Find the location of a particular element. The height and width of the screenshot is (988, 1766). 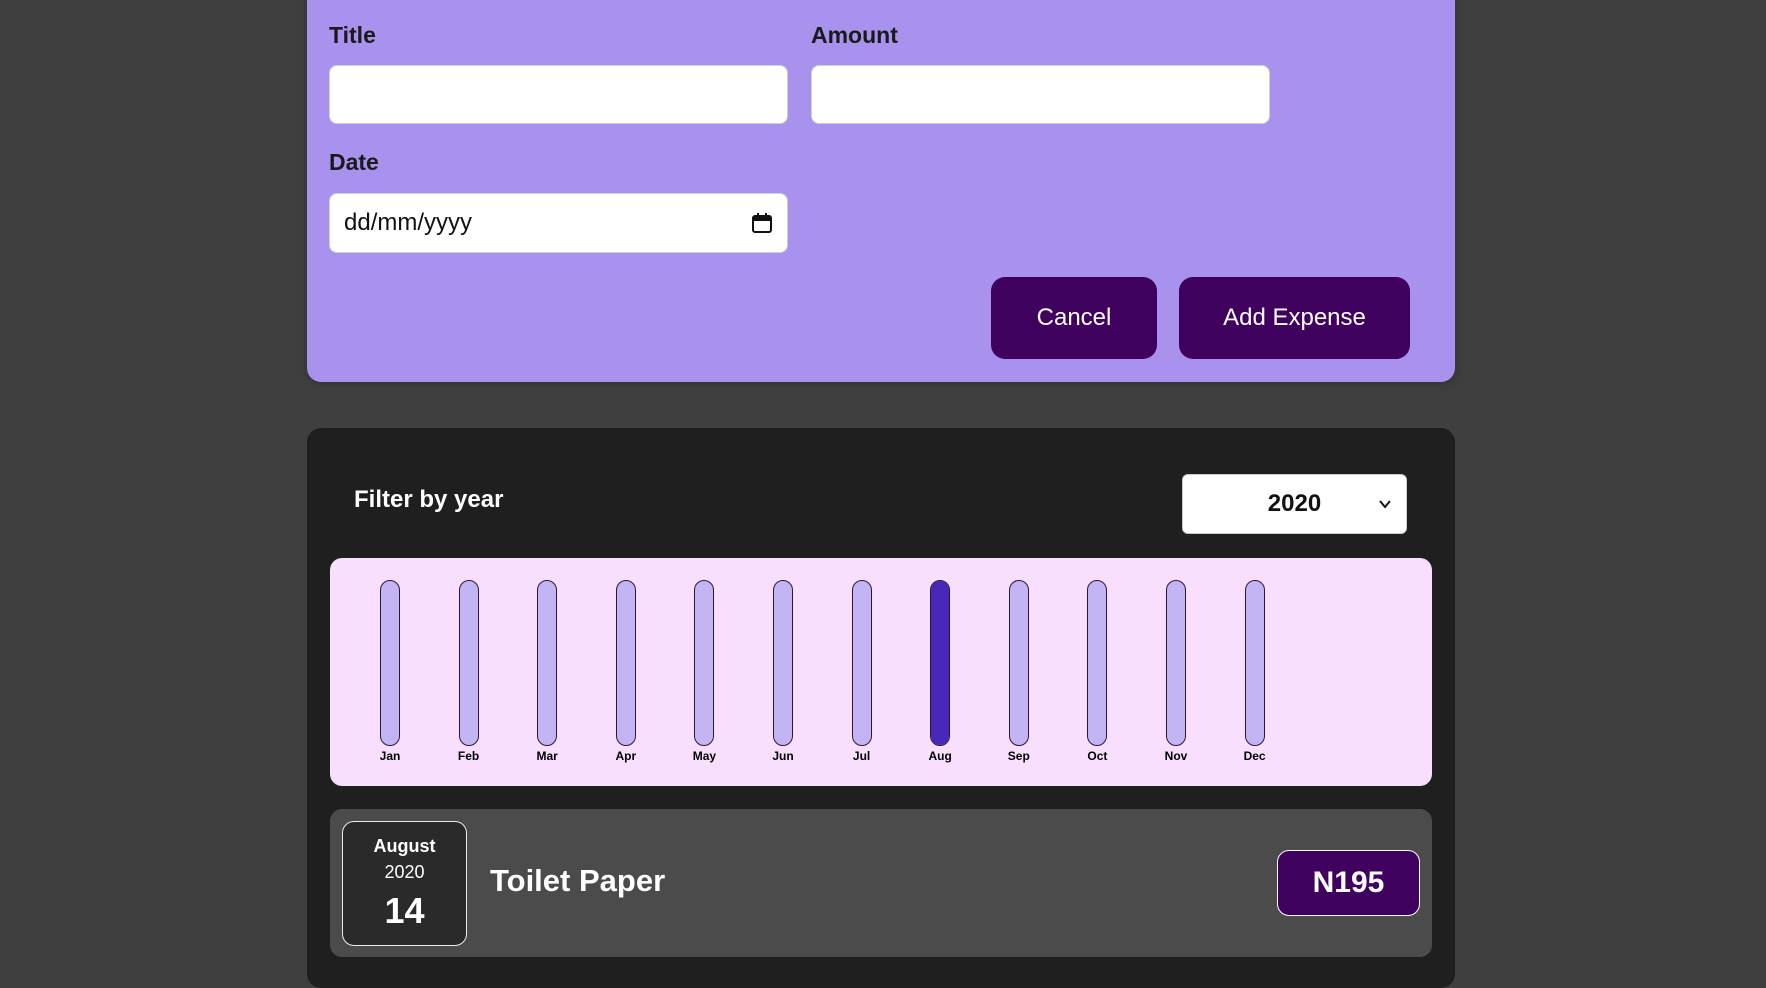

title-input is located at coordinates (558, 94).